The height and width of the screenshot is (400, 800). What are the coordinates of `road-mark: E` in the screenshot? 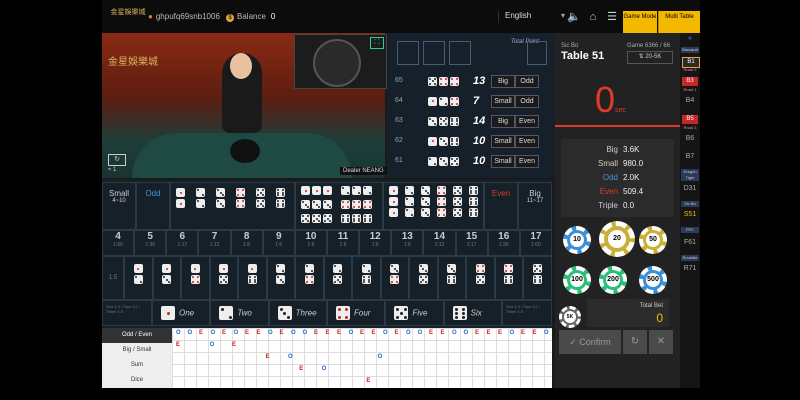 It's located at (281, 333).